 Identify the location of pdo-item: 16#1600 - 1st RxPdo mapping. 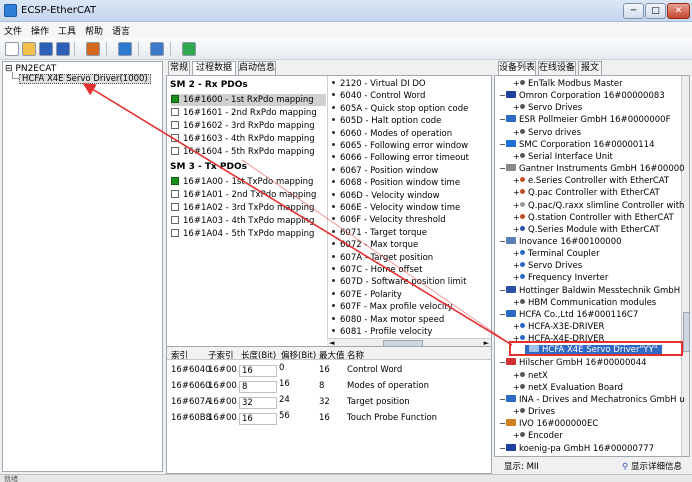
(248, 100).